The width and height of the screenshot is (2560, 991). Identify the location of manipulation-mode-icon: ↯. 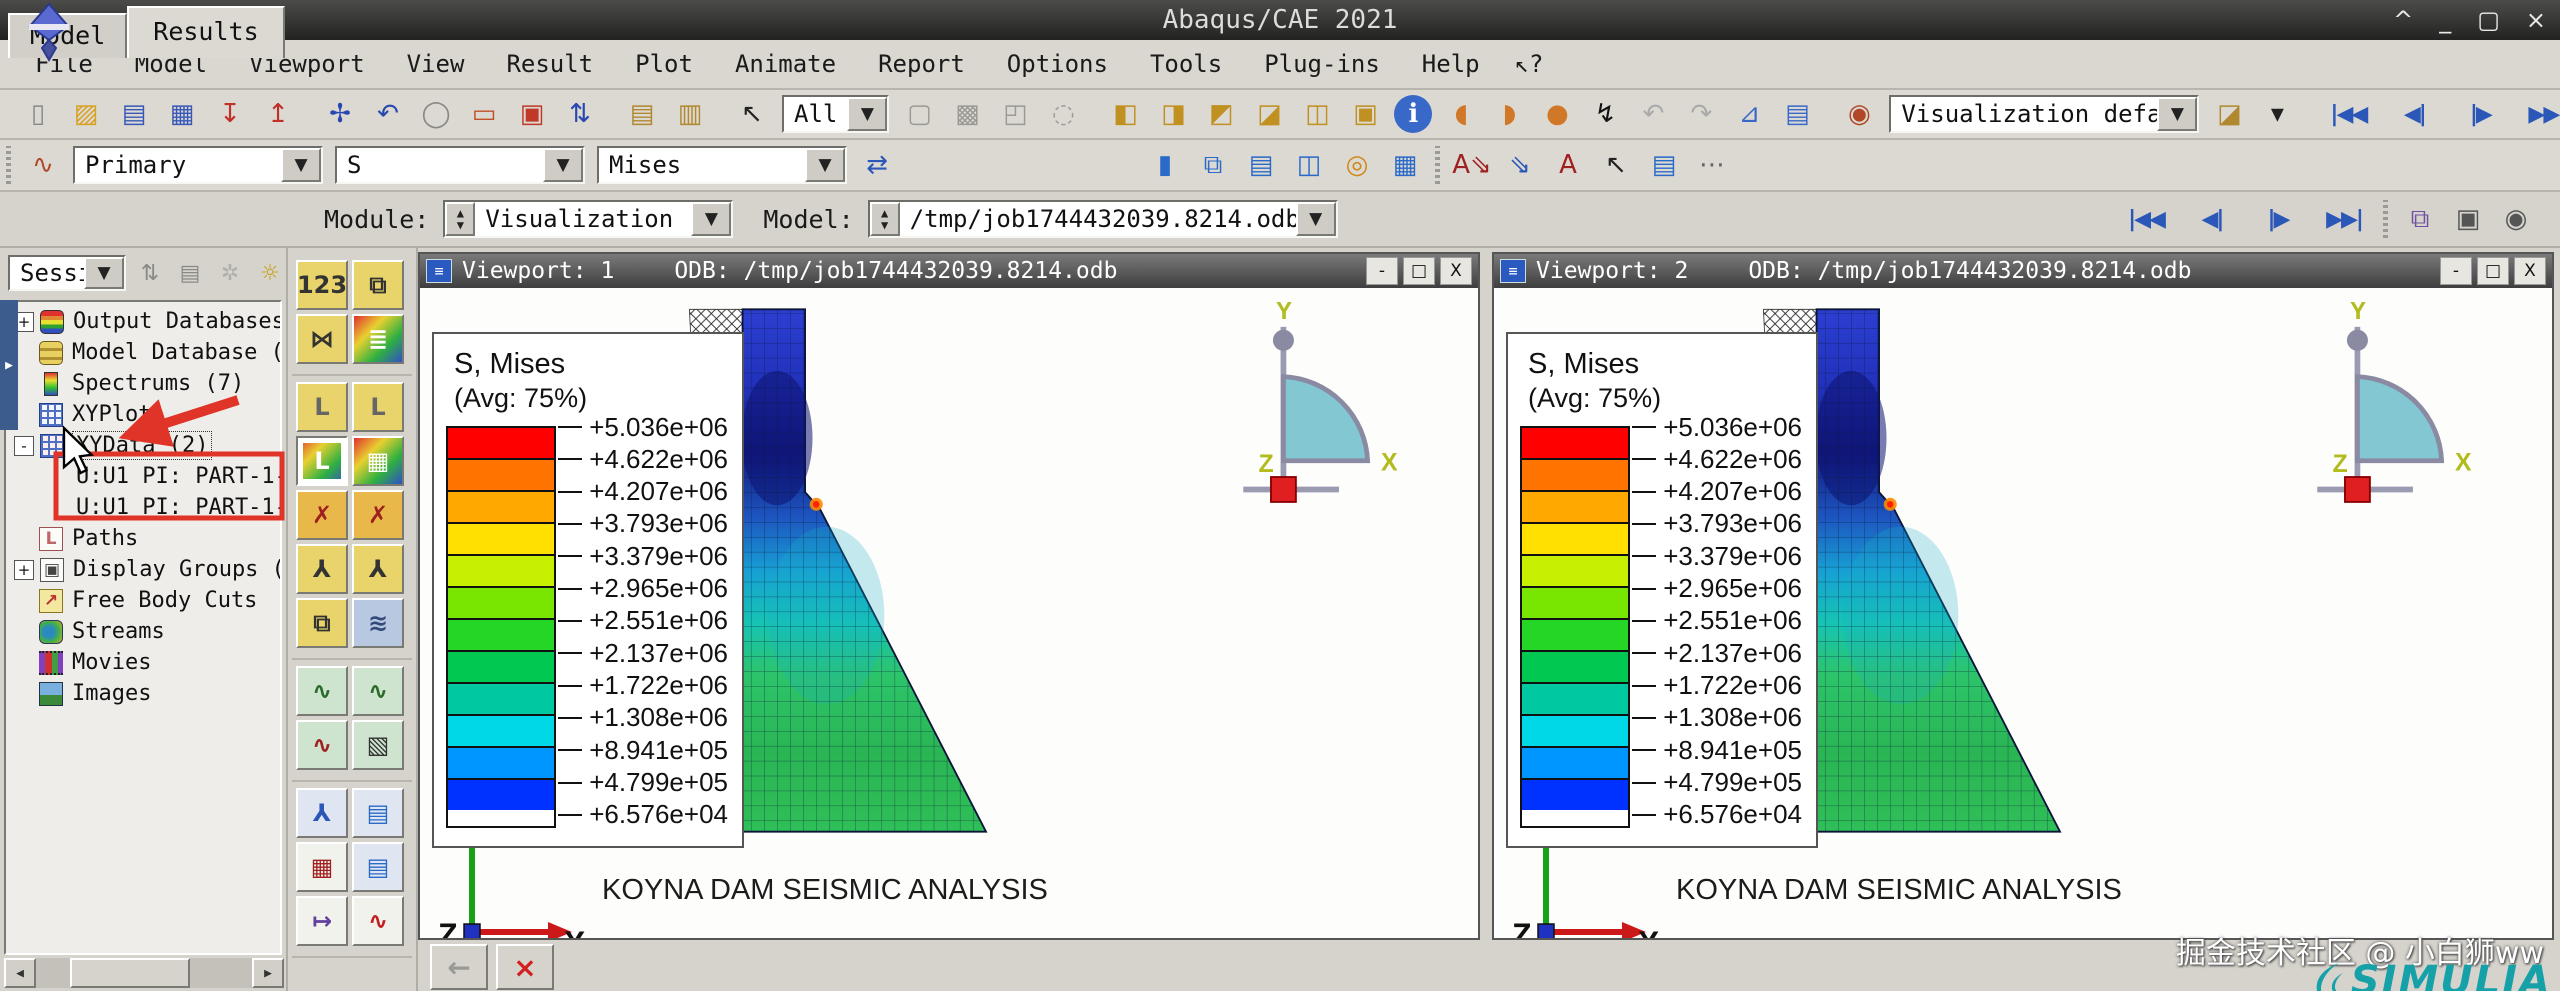
(1605, 114).